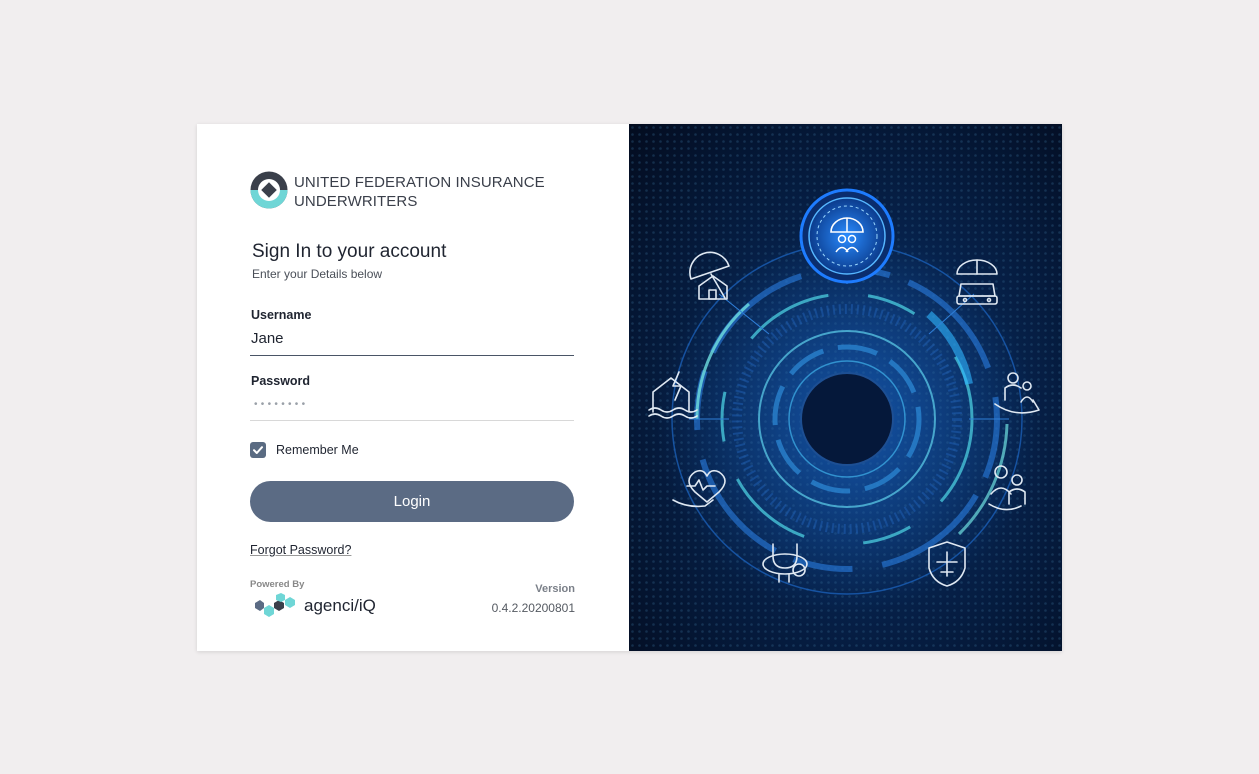 The height and width of the screenshot is (774, 1259). I want to click on username-label: Username, so click(281, 315).